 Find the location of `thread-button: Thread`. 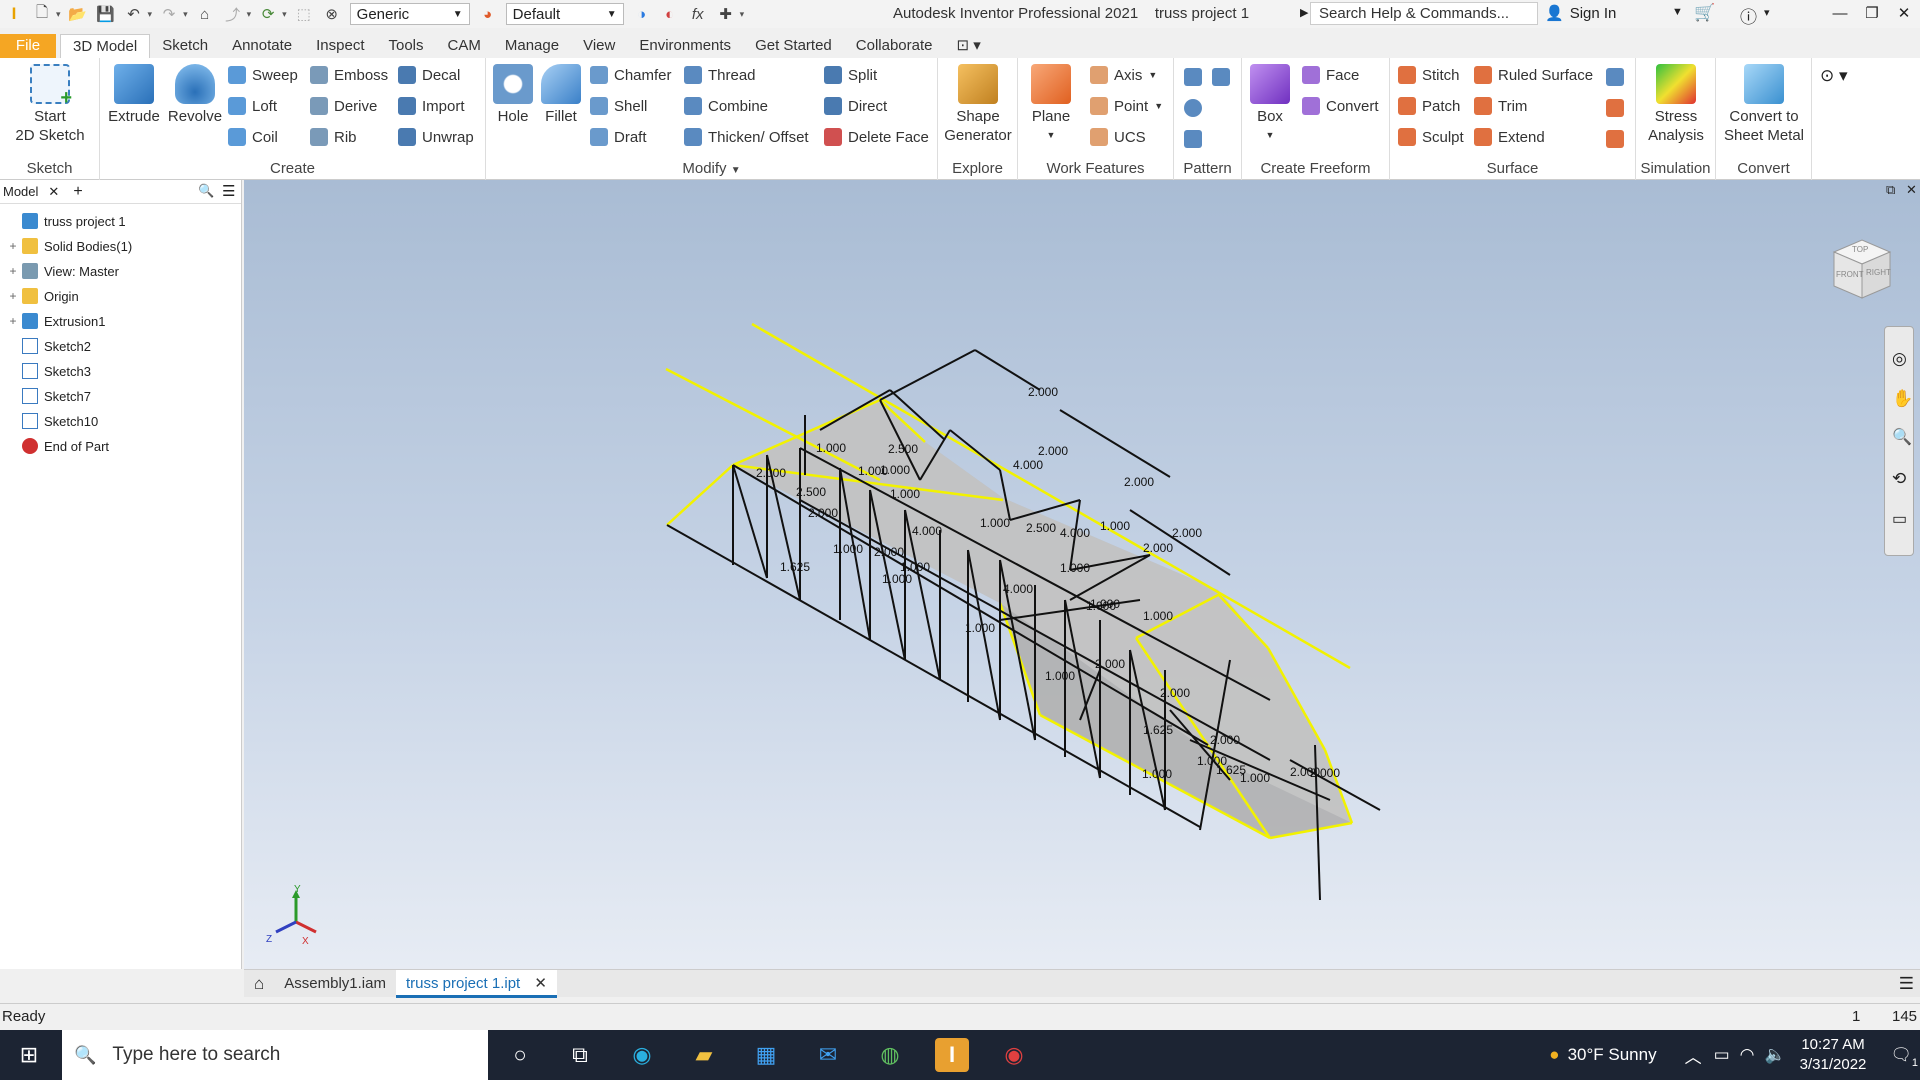

thread-button: Thread is located at coordinates (720, 75).